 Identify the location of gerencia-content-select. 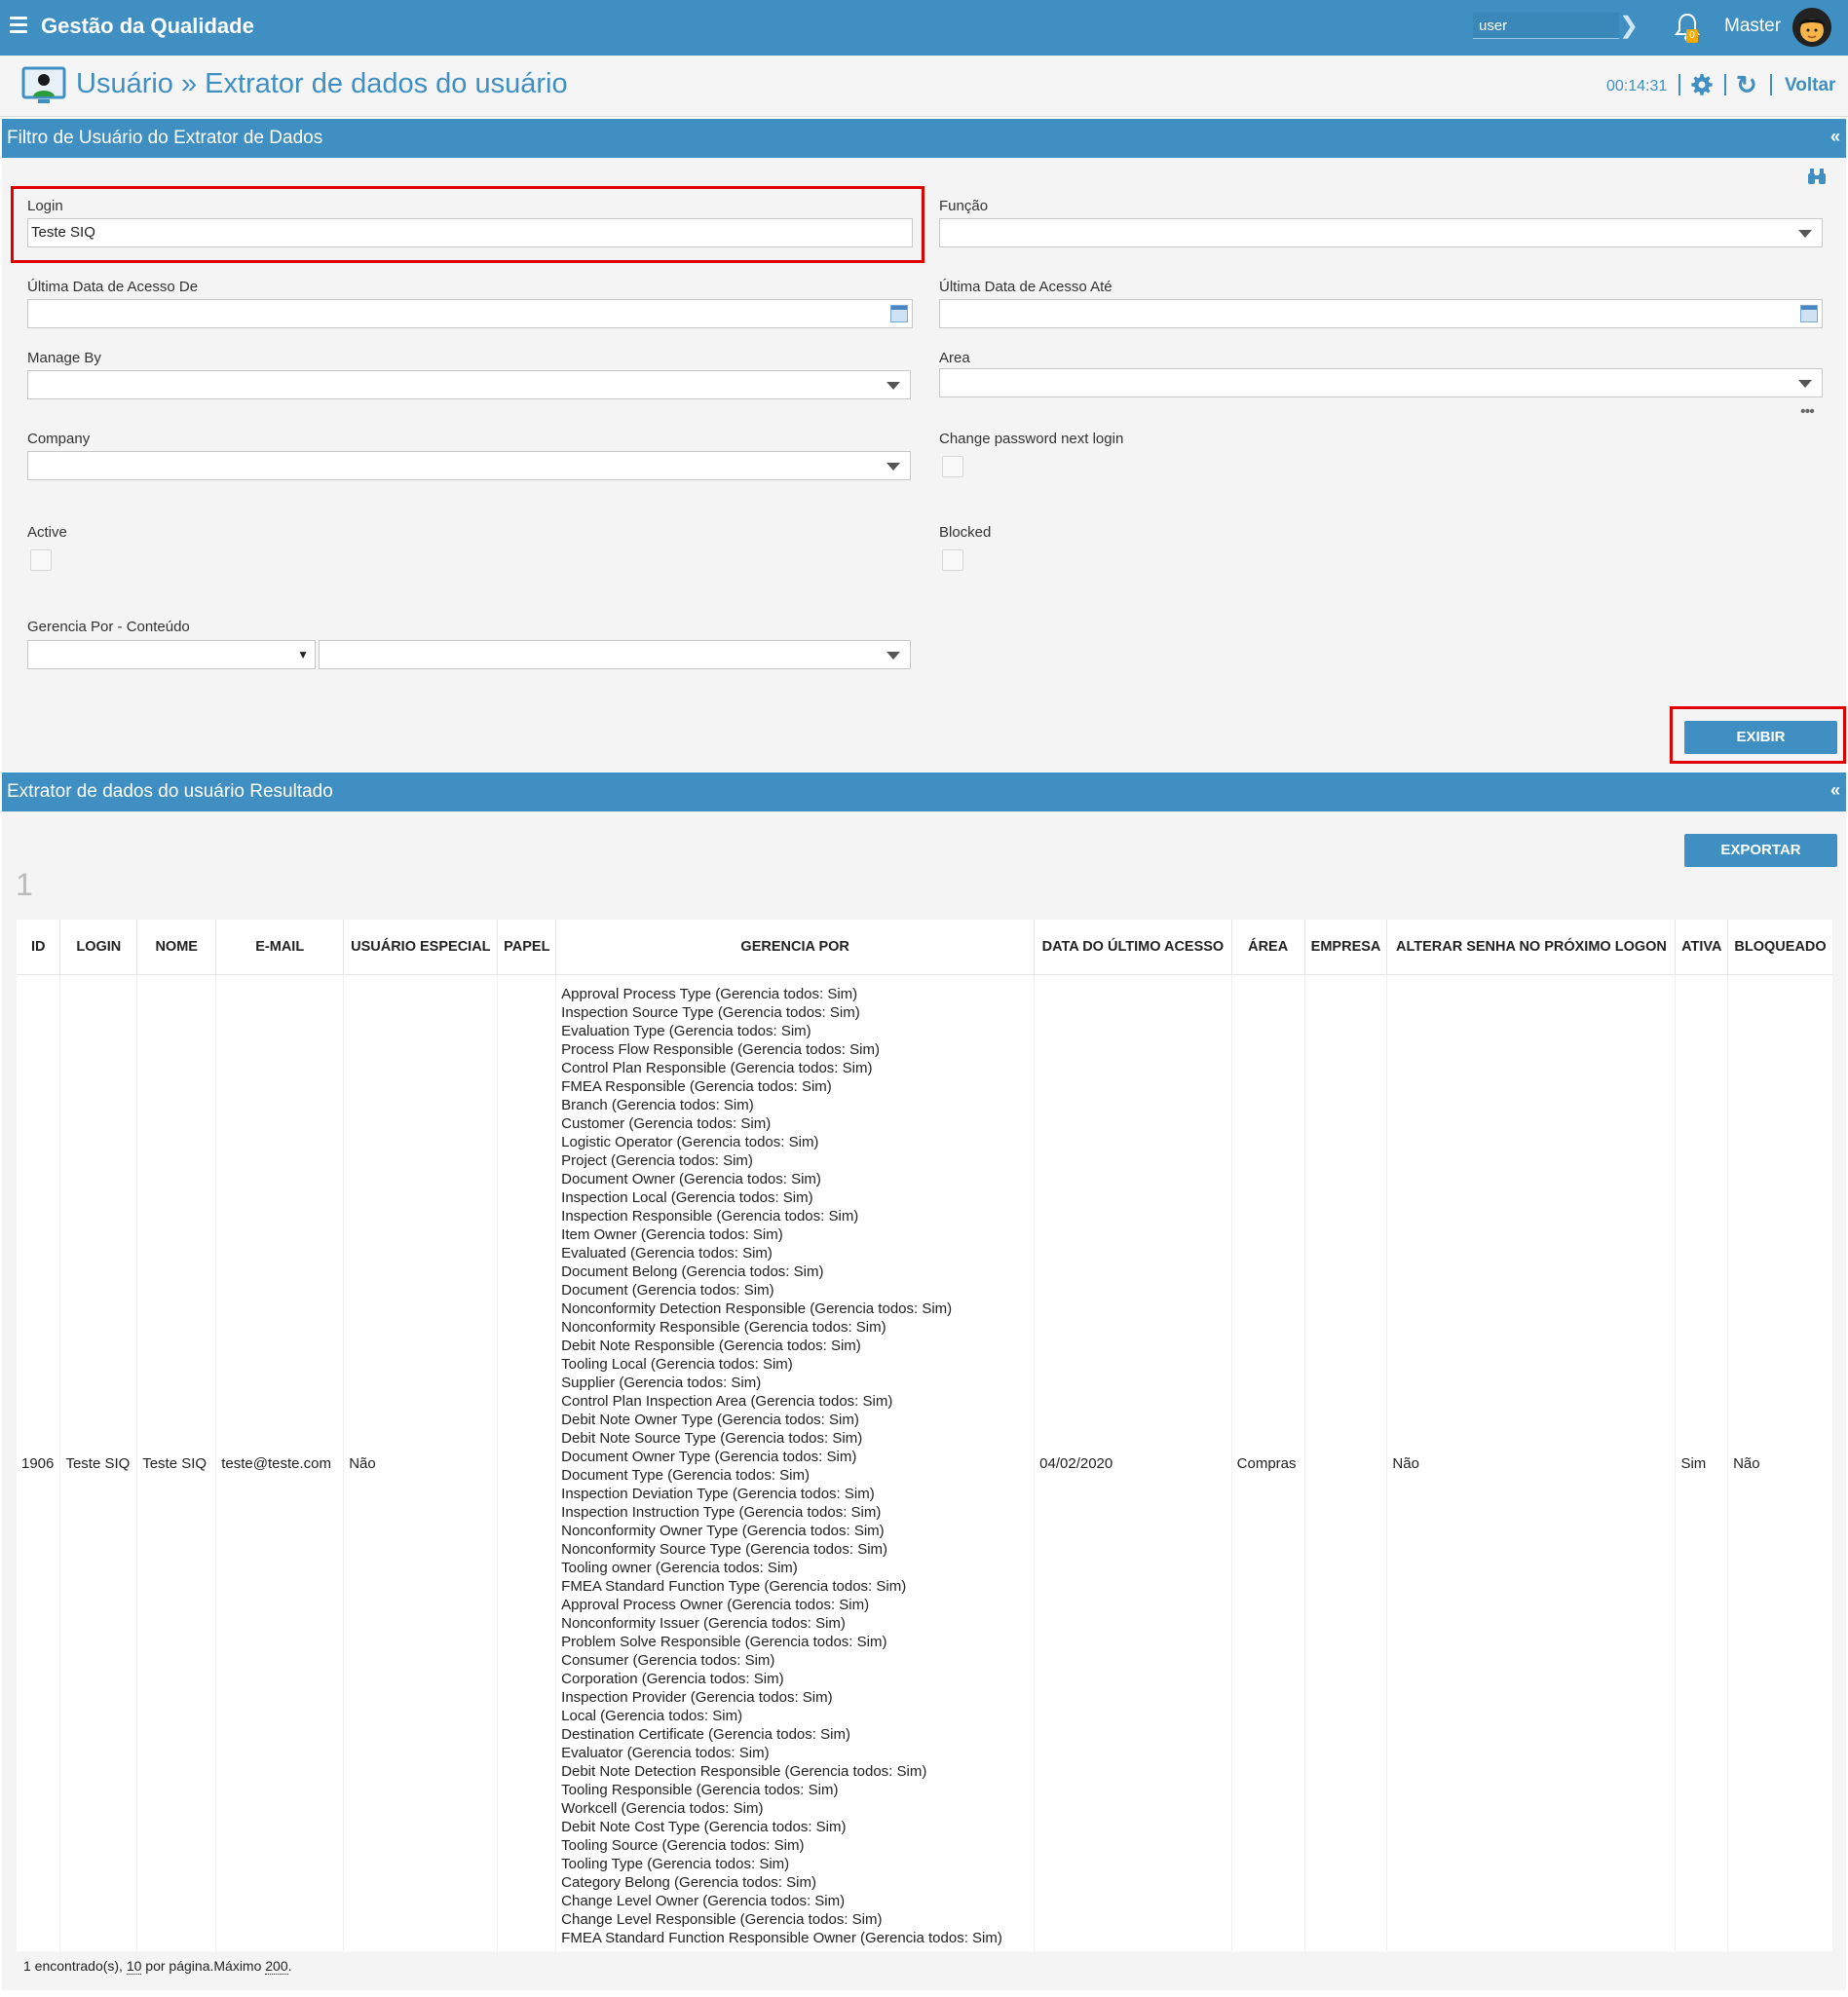
(615, 654).